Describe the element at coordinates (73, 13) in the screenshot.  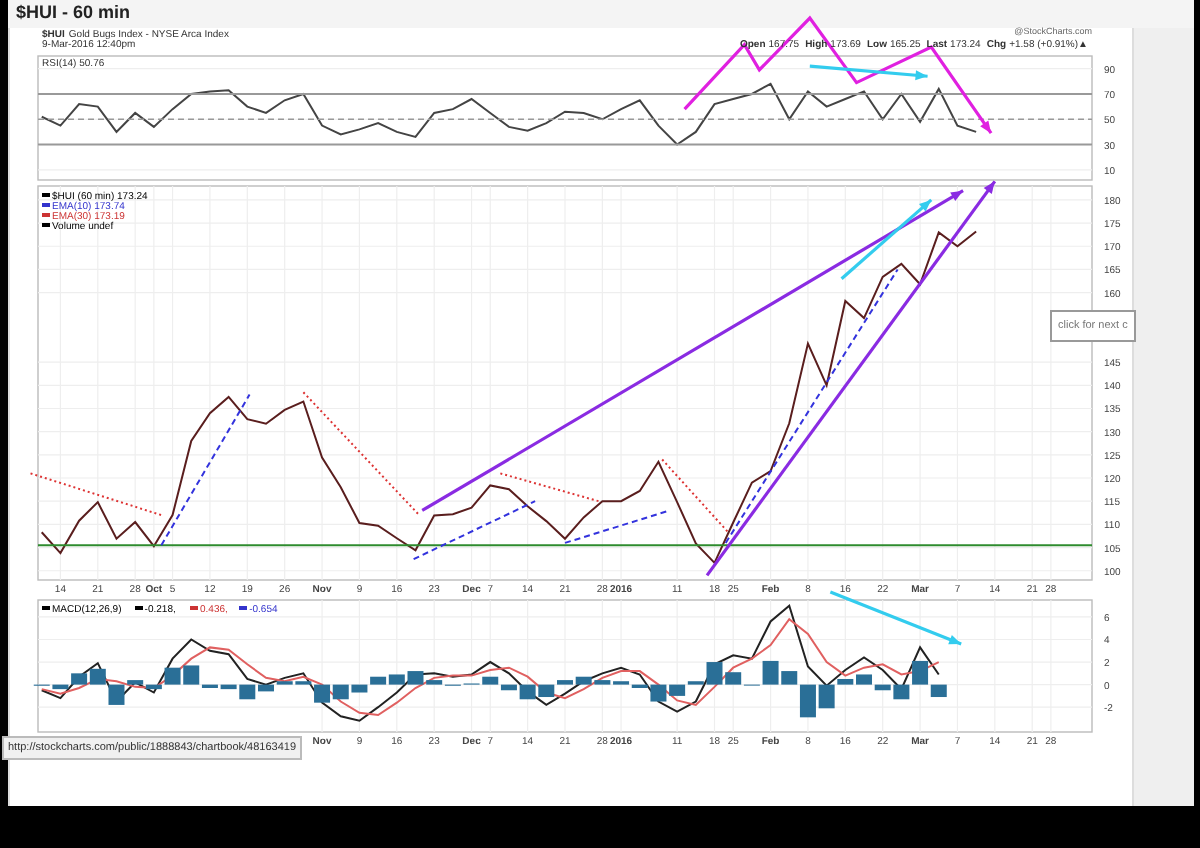
I see `page-title: $HUI - 60 min` at that location.